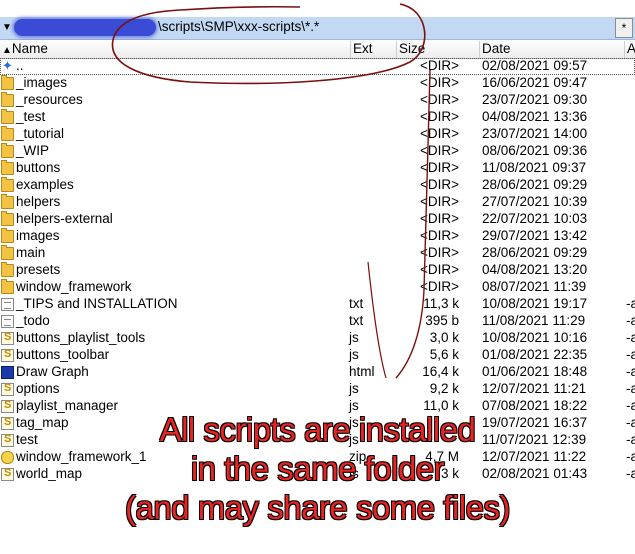 The height and width of the screenshot is (554, 635). I want to click on file-row: _todo txt 395 b 11/08/2021 11:29 -a, so click(317, 321).